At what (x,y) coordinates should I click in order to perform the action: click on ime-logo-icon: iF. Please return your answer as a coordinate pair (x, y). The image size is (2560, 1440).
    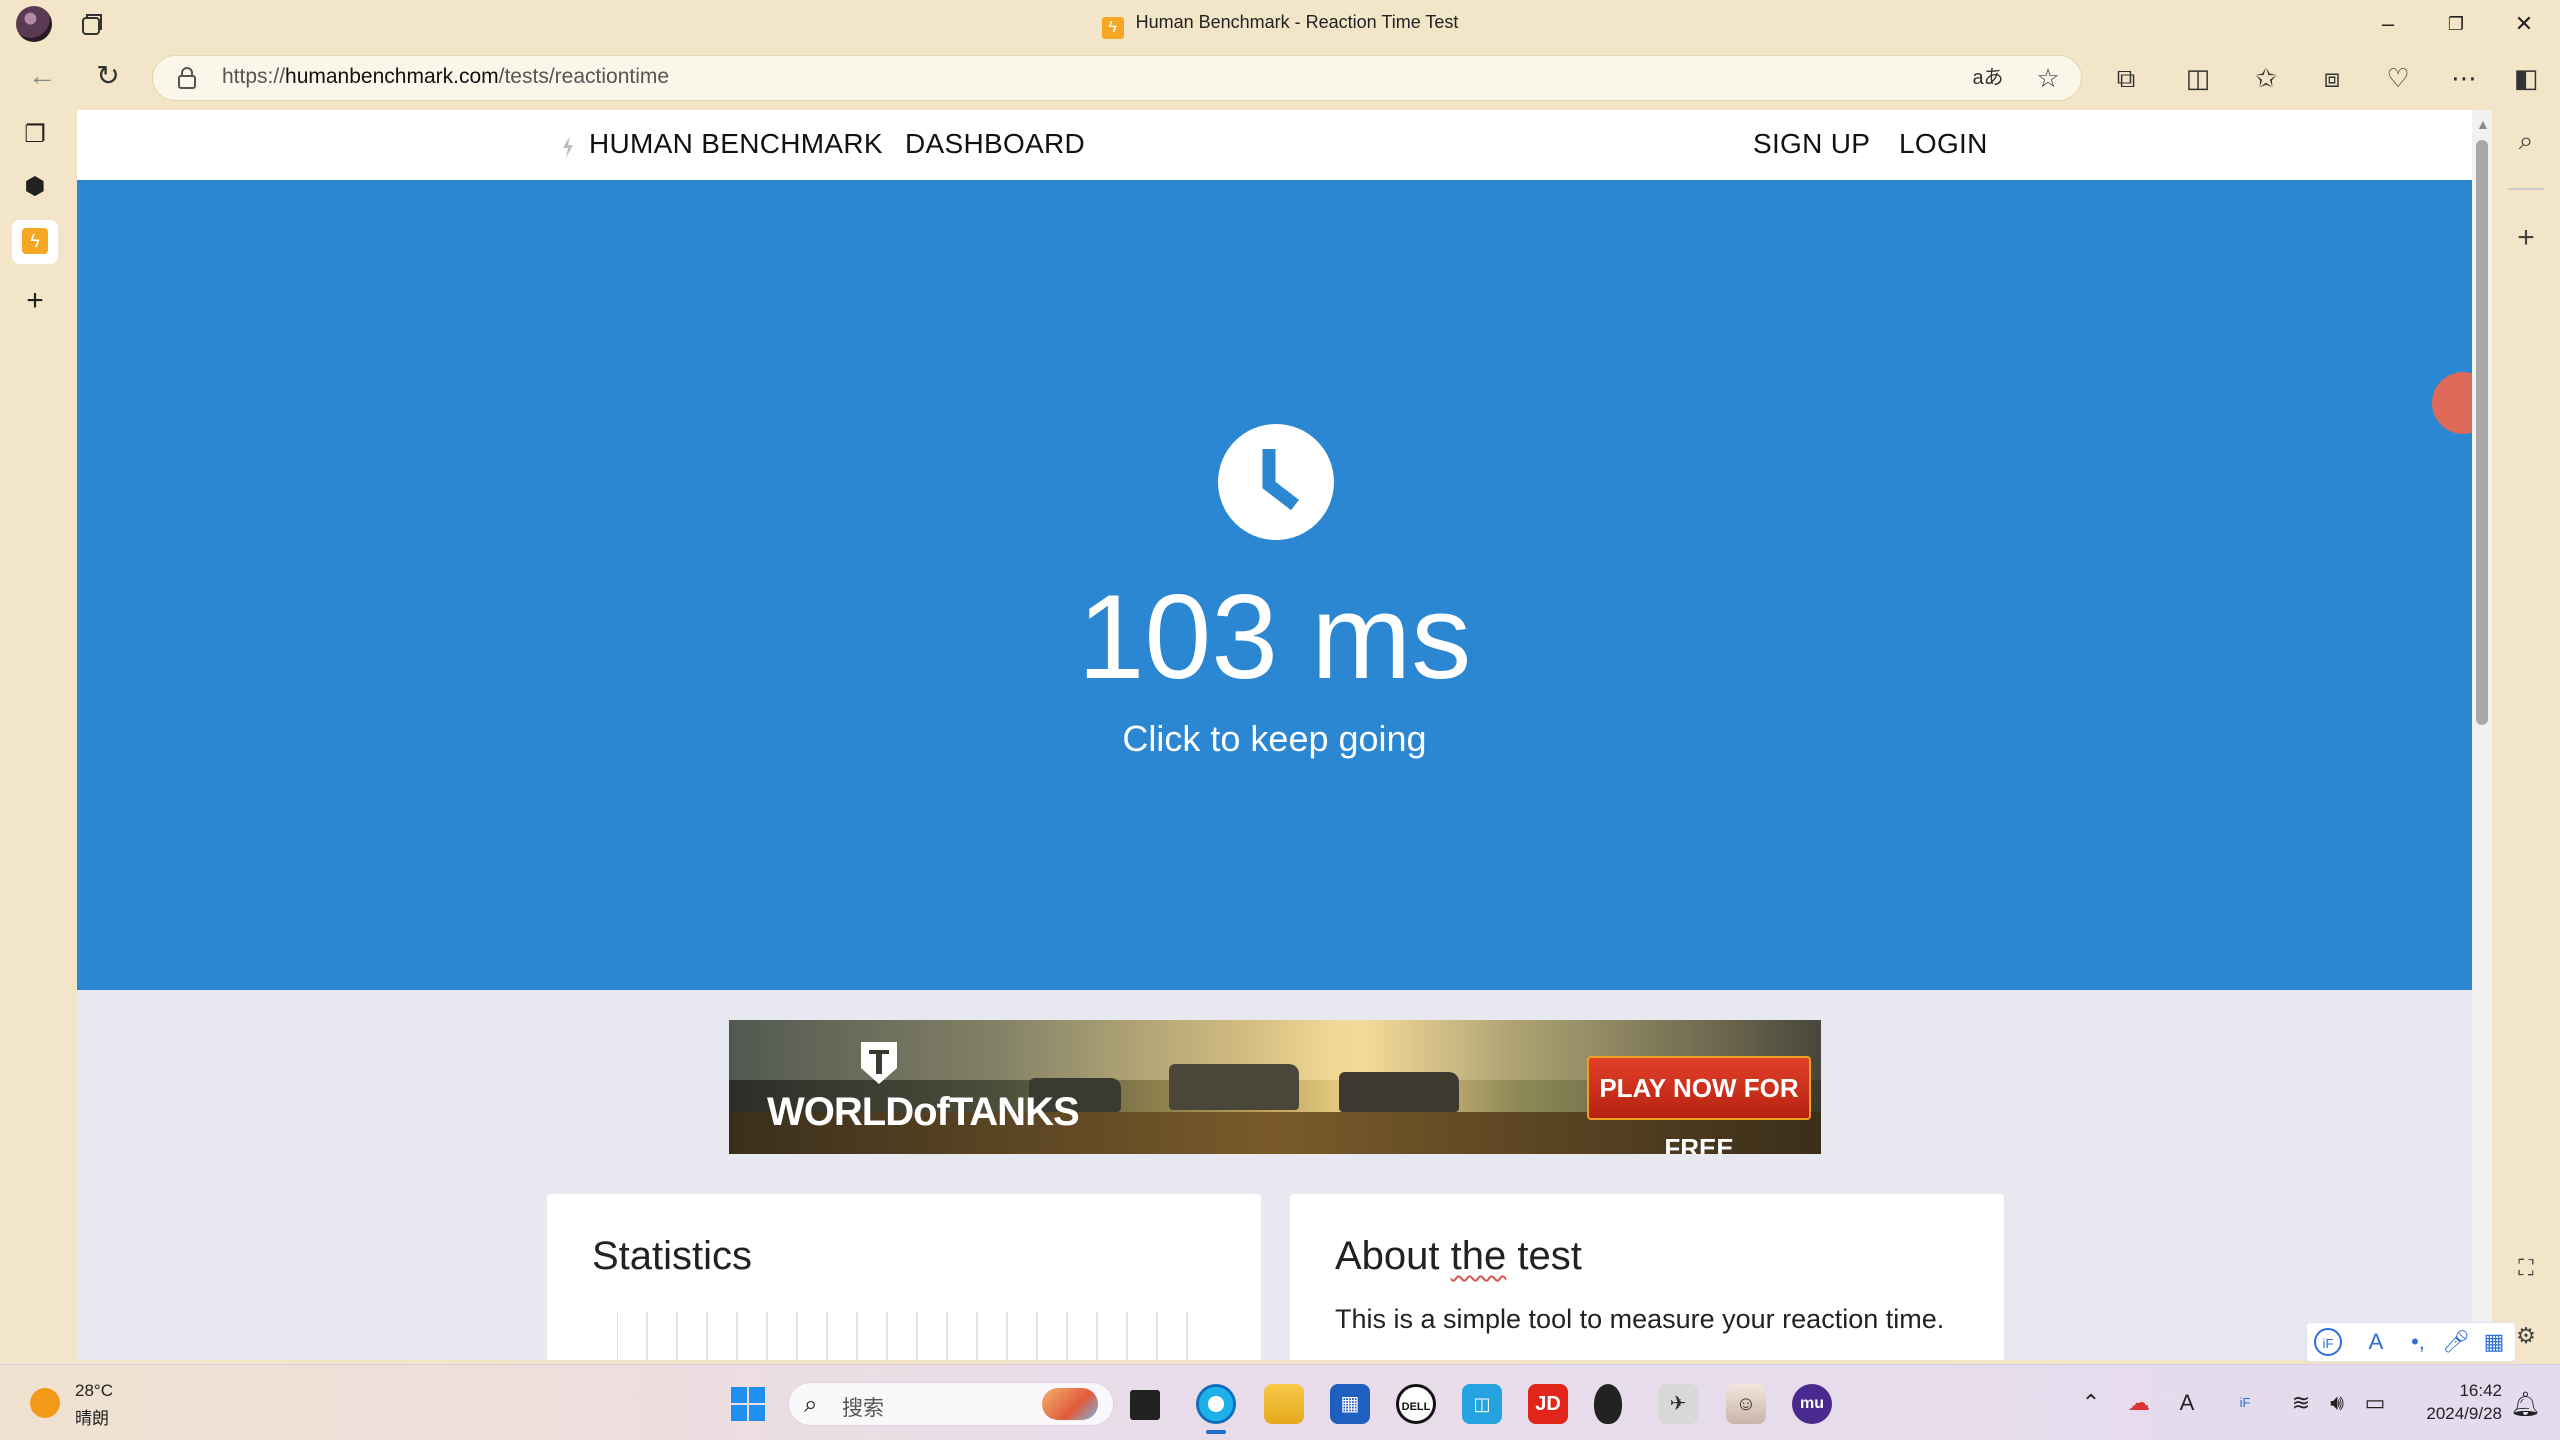
    Looking at the image, I should click on (2328, 1342).